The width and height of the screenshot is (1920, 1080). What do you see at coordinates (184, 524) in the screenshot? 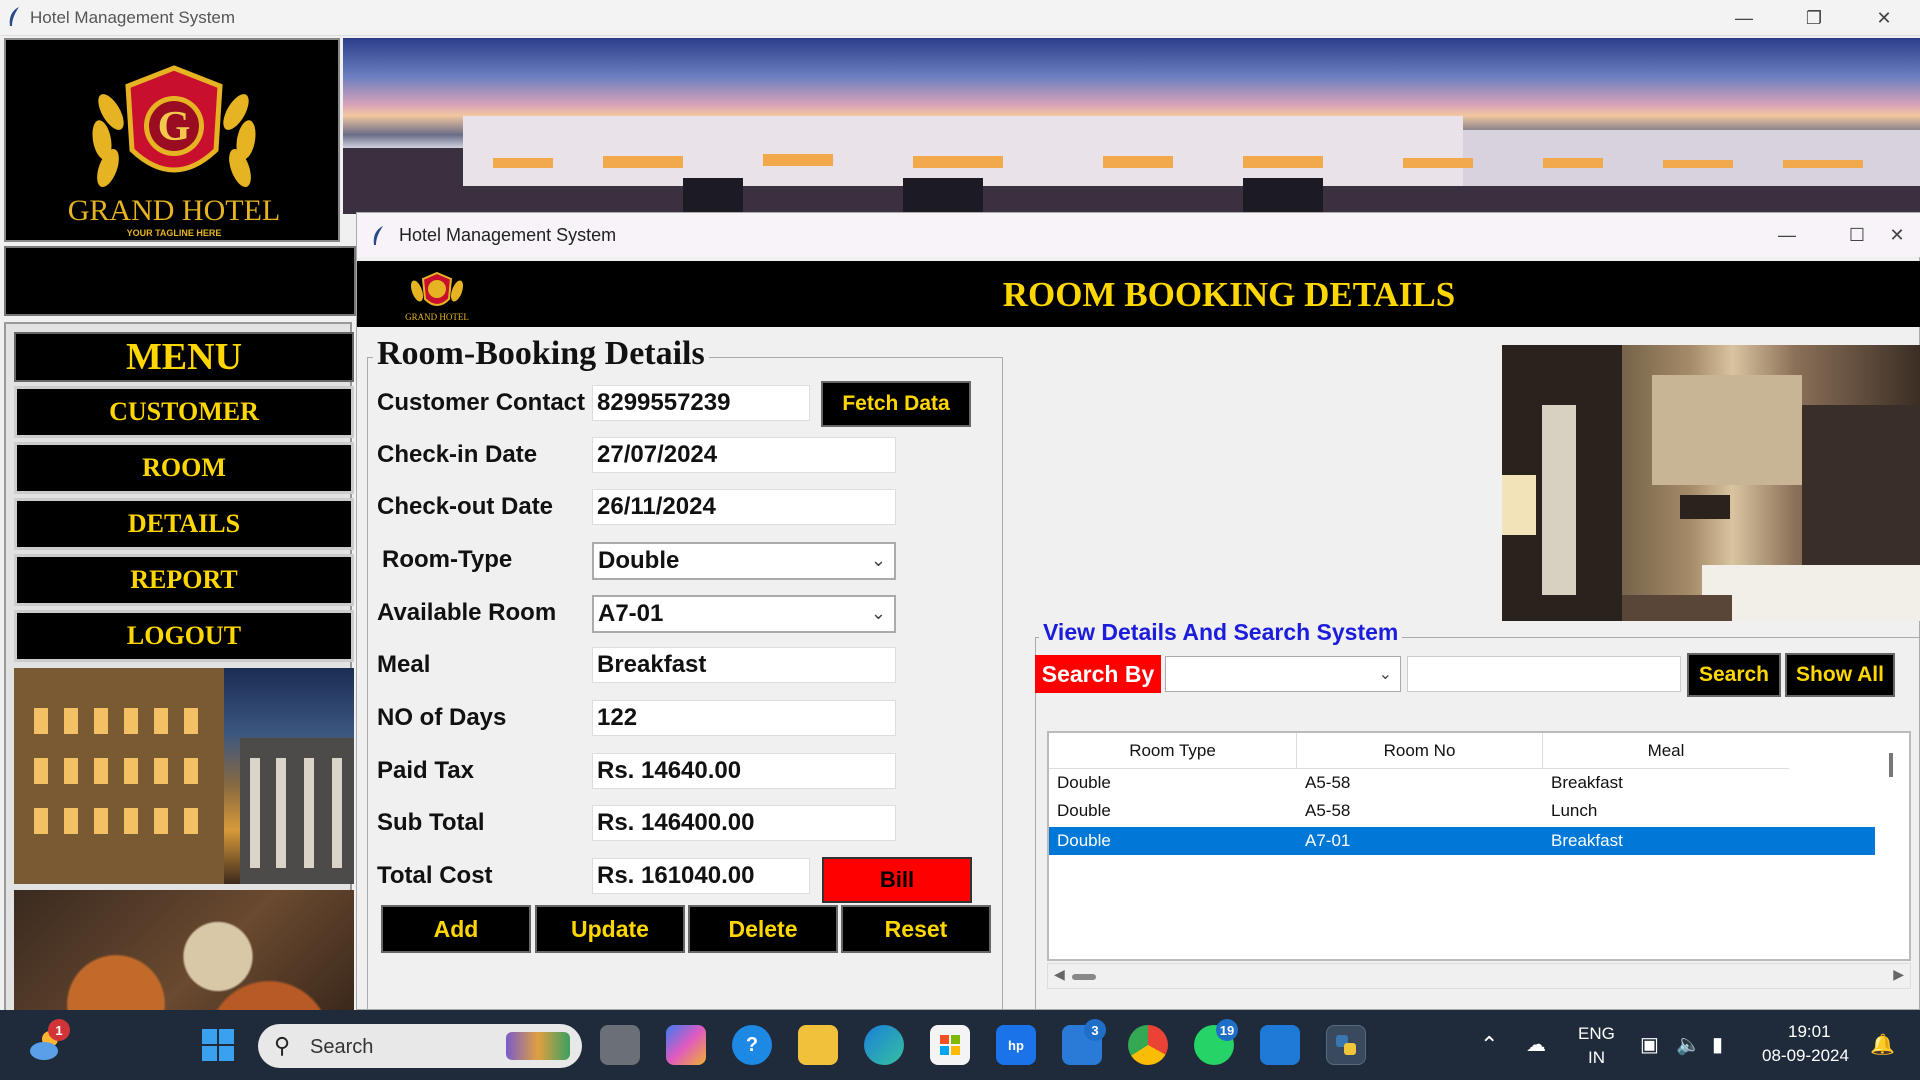
I see `menu-details-button: DETAILS` at bounding box center [184, 524].